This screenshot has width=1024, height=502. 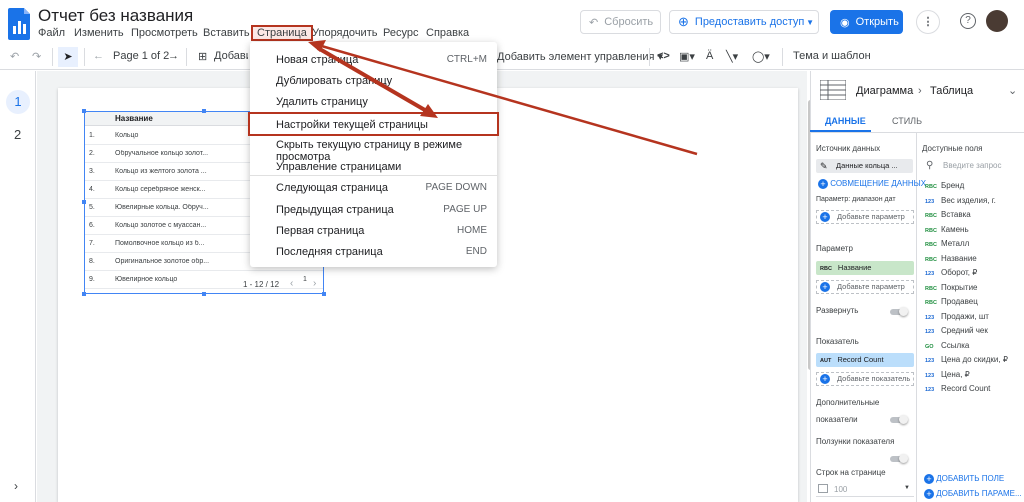 What do you see at coordinates (952, 148) in the screenshot?
I see `available-fields-title: Доступные поля` at bounding box center [952, 148].